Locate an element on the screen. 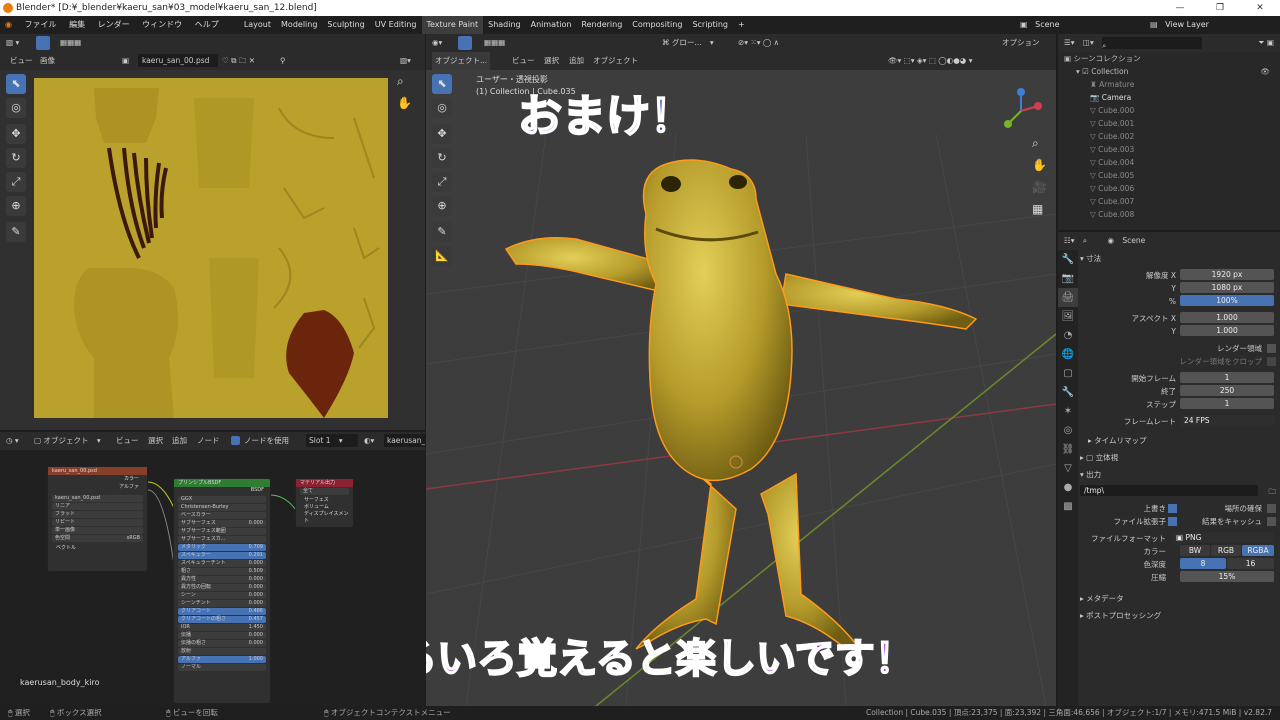 The width and height of the screenshot is (1280, 720). dimensions-panel-header: ▾ 寸法 is located at coordinates (1178, 258).